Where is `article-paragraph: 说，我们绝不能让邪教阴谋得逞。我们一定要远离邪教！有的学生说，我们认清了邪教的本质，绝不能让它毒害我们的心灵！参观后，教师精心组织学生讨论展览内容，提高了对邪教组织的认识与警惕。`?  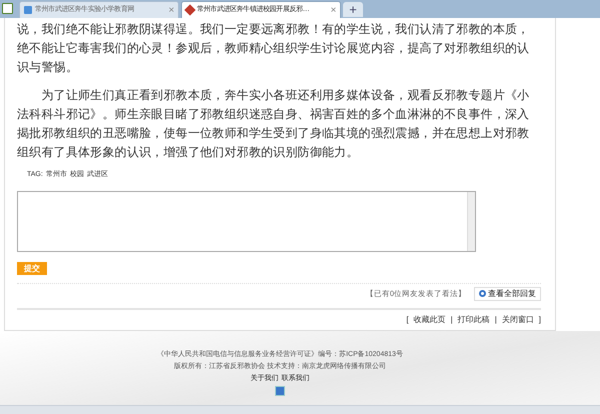
article-paragraph: 说，我们绝不能让邪教阴谋得逞。我们一定要远离邪教！有的学生说，我们认清了邪教的本质，绝不能让它毒害我们的心灵！参观后，教师精心组织学生讨论展览内容，提高了对邪教组织的认识与警惕。 is located at coordinates (273, 48).